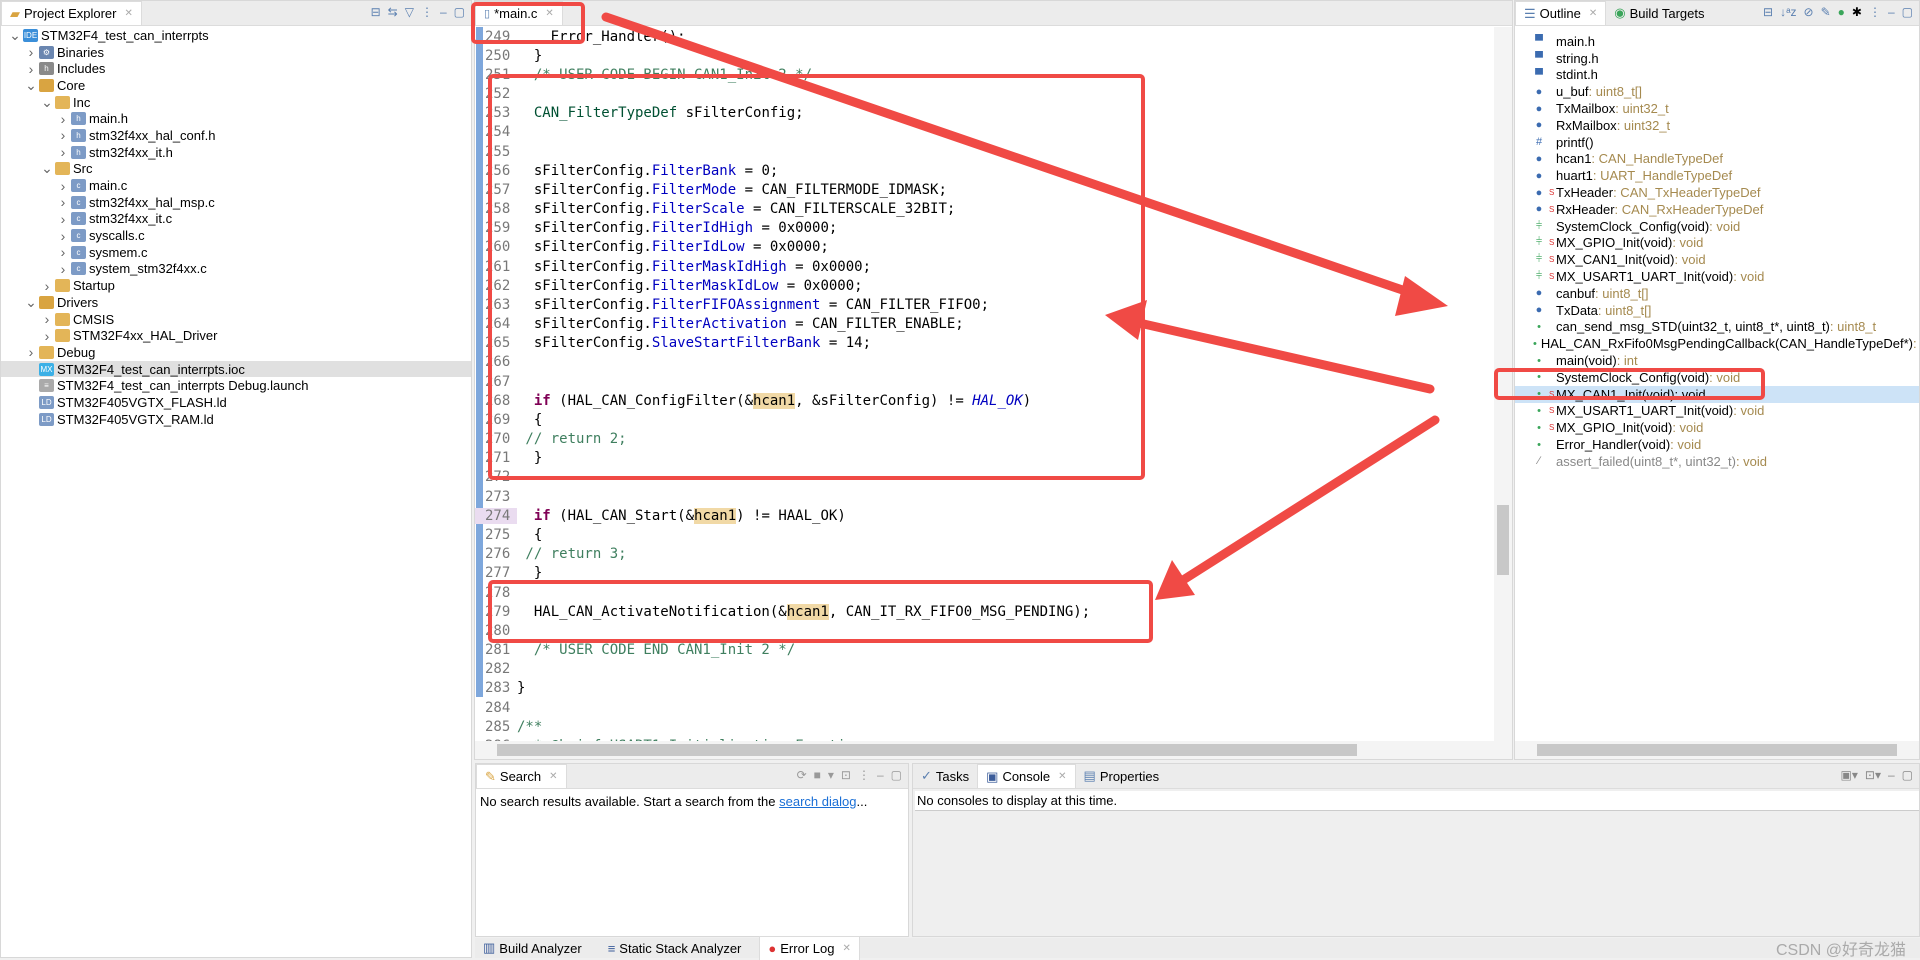  I want to click on tab-project-explorer: ▰ Project Explorer ✕, so click(71, 13).